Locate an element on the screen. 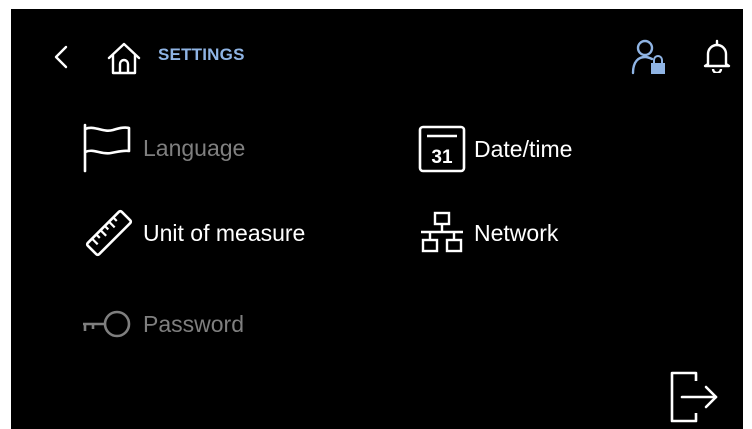  logout-button is located at coordinates (694, 397).